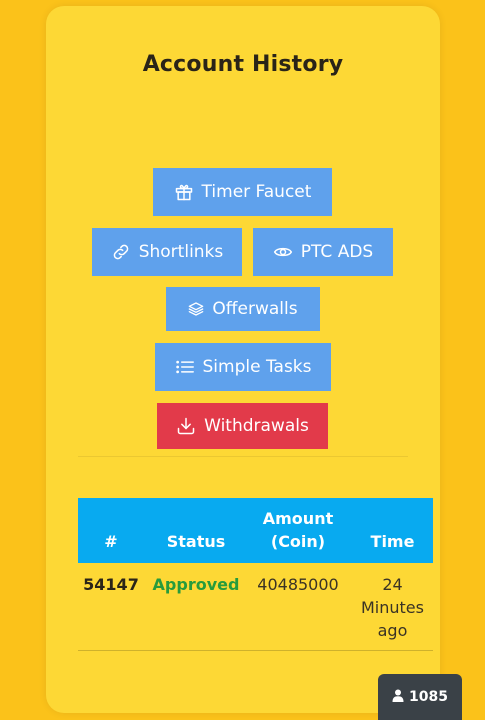 The height and width of the screenshot is (720, 485). Describe the element at coordinates (121, 252) in the screenshot. I see `link-icon` at that location.